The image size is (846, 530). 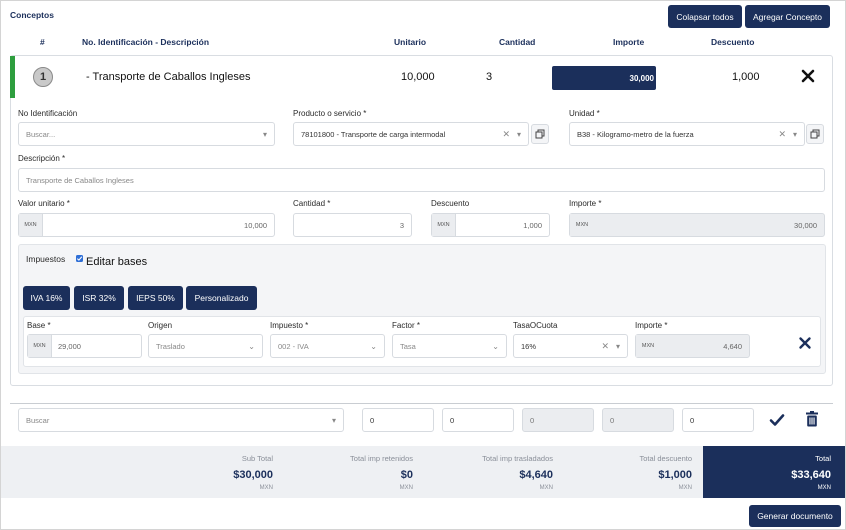 I want to click on description-label: Descripción *, so click(x=42, y=158).